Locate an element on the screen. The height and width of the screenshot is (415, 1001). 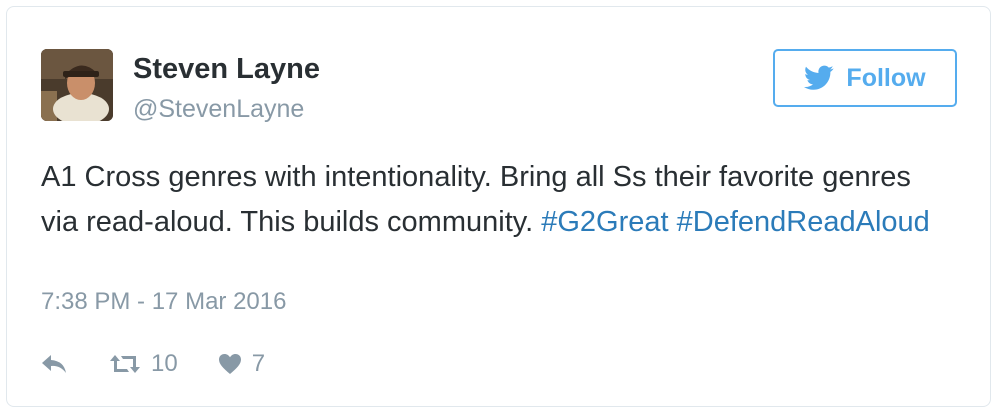
reply-icon is located at coordinates (54, 364).